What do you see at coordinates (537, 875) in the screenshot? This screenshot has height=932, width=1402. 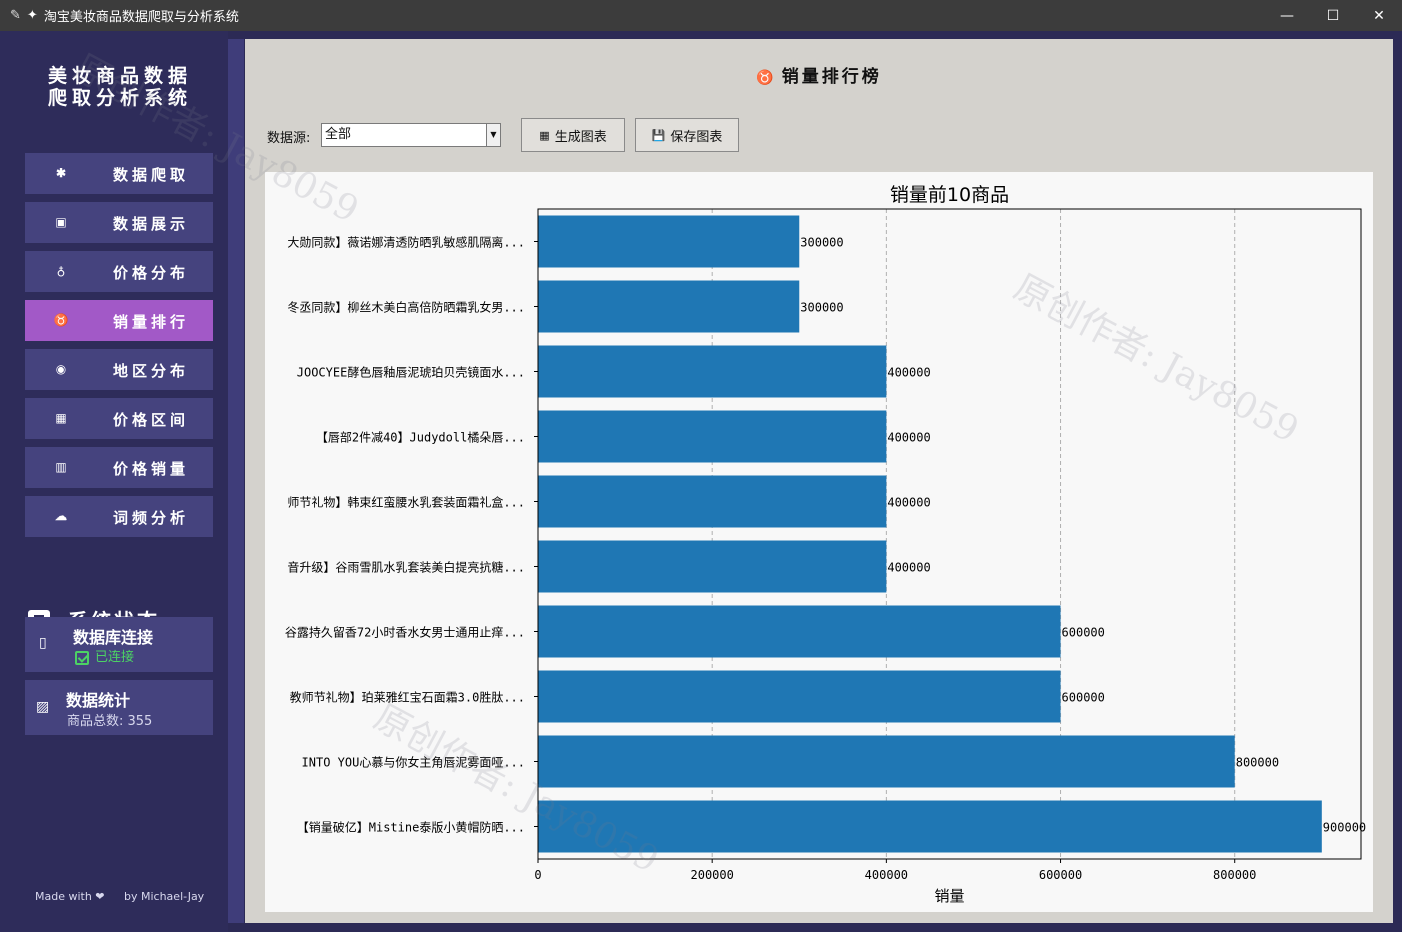 I see `x-tick-label: 0` at bounding box center [537, 875].